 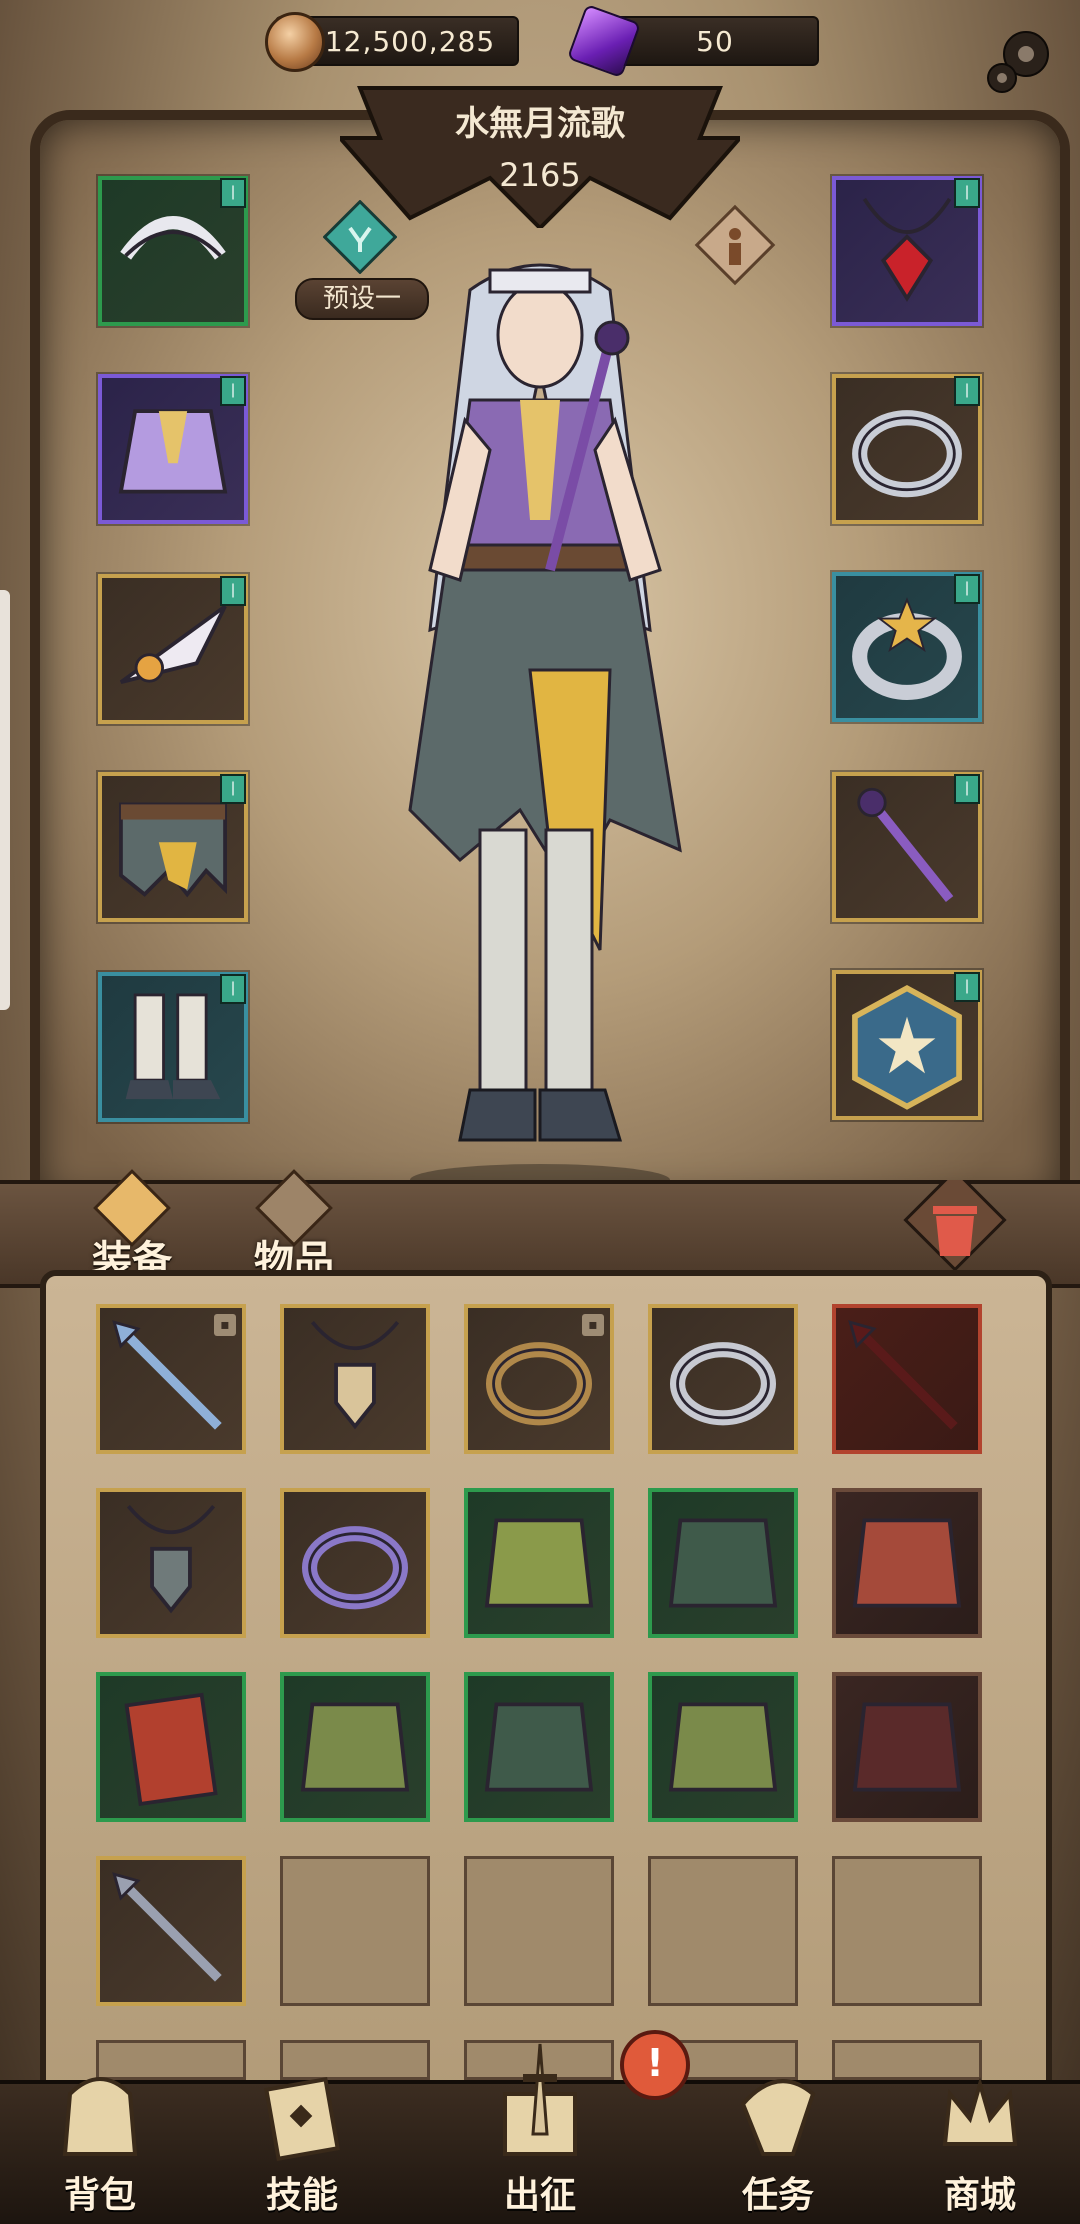 What do you see at coordinates (655, 2065) in the screenshot?
I see `expedition-alert-badge: !` at bounding box center [655, 2065].